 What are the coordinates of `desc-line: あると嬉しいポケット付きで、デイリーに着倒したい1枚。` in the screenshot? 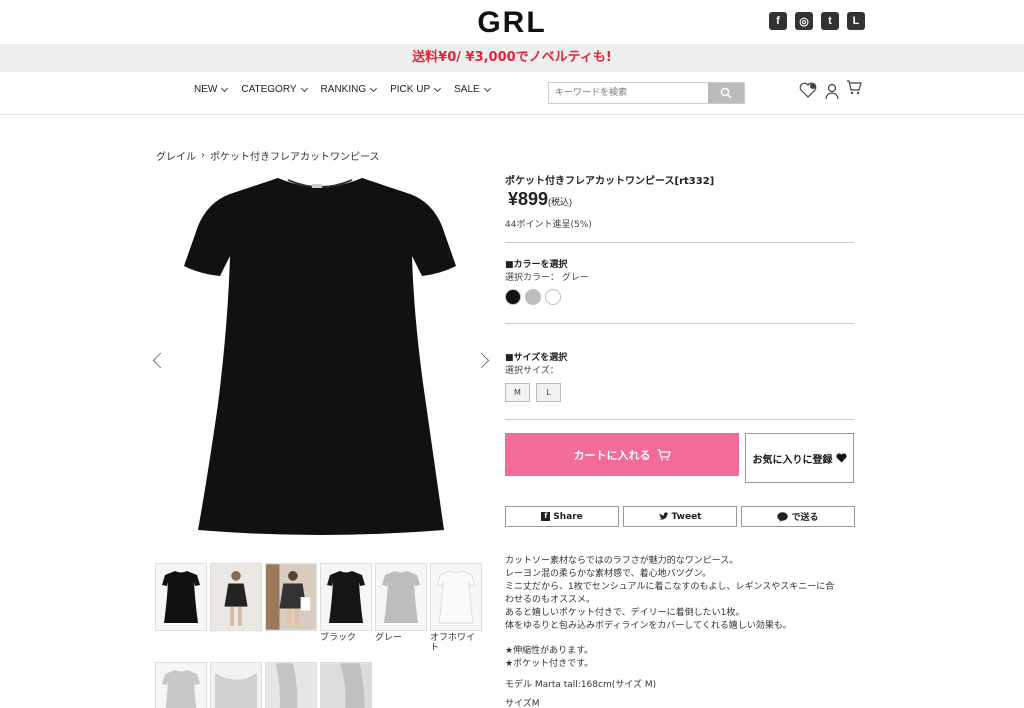 It's located at (625, 613).